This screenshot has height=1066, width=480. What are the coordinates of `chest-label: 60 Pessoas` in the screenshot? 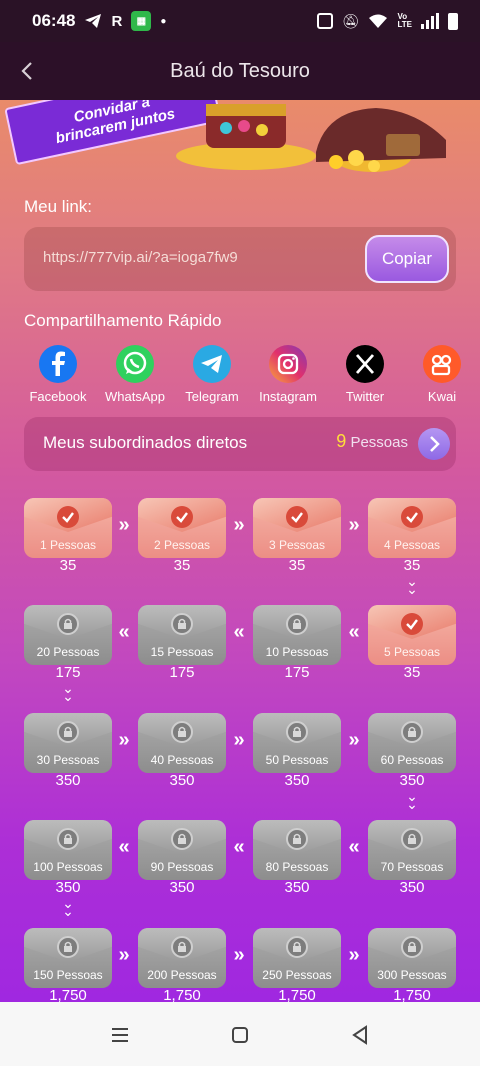 It's located at (412, 760).